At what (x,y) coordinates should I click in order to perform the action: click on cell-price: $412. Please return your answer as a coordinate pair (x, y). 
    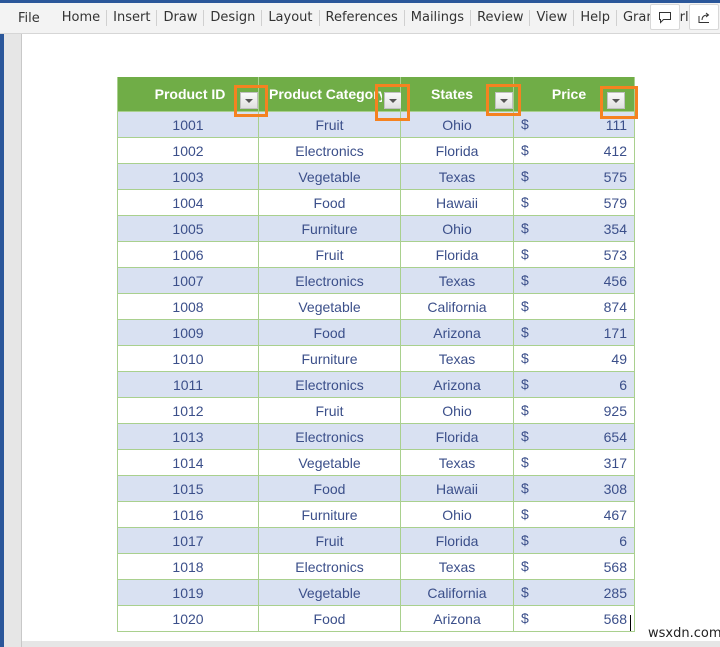
    Looking at the image, I should click on (574, 150).